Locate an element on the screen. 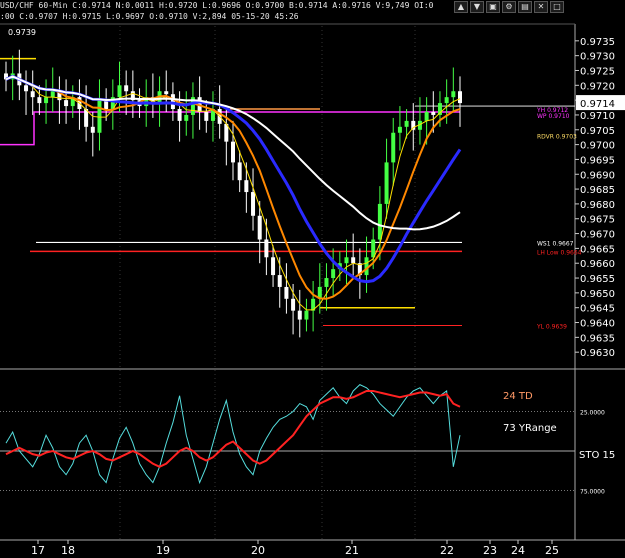  y-tick-label: 0.9645 is located at coordinates (597, 309).